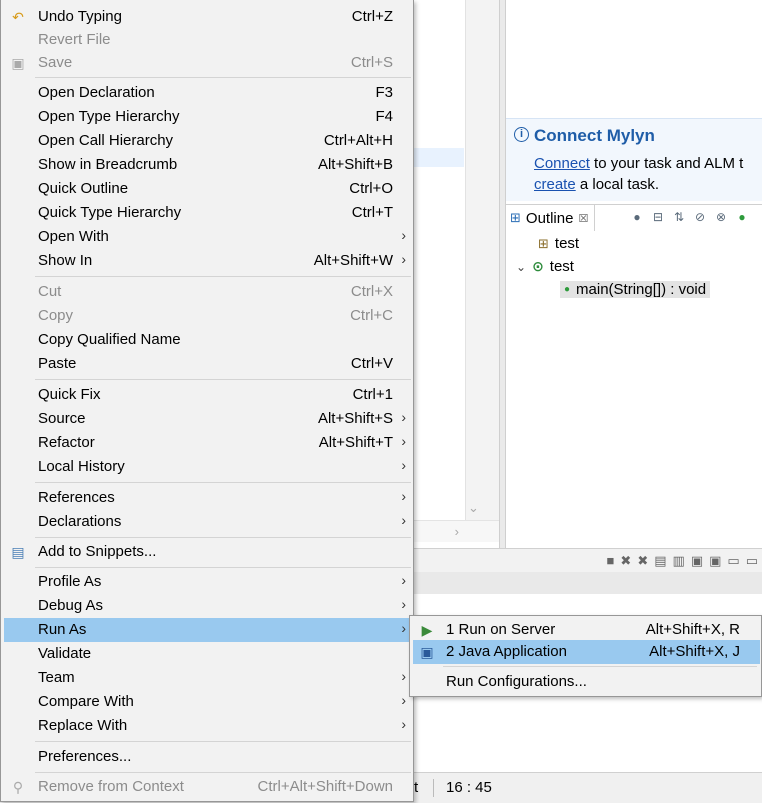 Image resolution: width=762 pixels, height=803 pixels. What do you see at coordinates (207, 93) in the screenshot?
I see `menu-item-open-declaration: Open Declaration F3` at bounding box center [207, 93].